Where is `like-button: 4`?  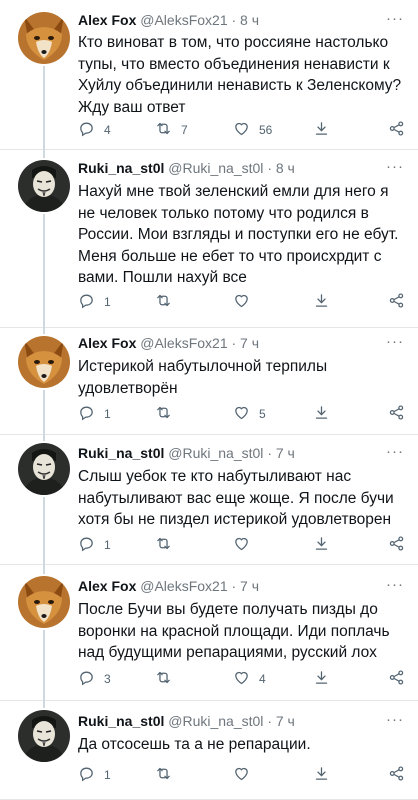 like-button: 4 is located at coordinates (249, 679).